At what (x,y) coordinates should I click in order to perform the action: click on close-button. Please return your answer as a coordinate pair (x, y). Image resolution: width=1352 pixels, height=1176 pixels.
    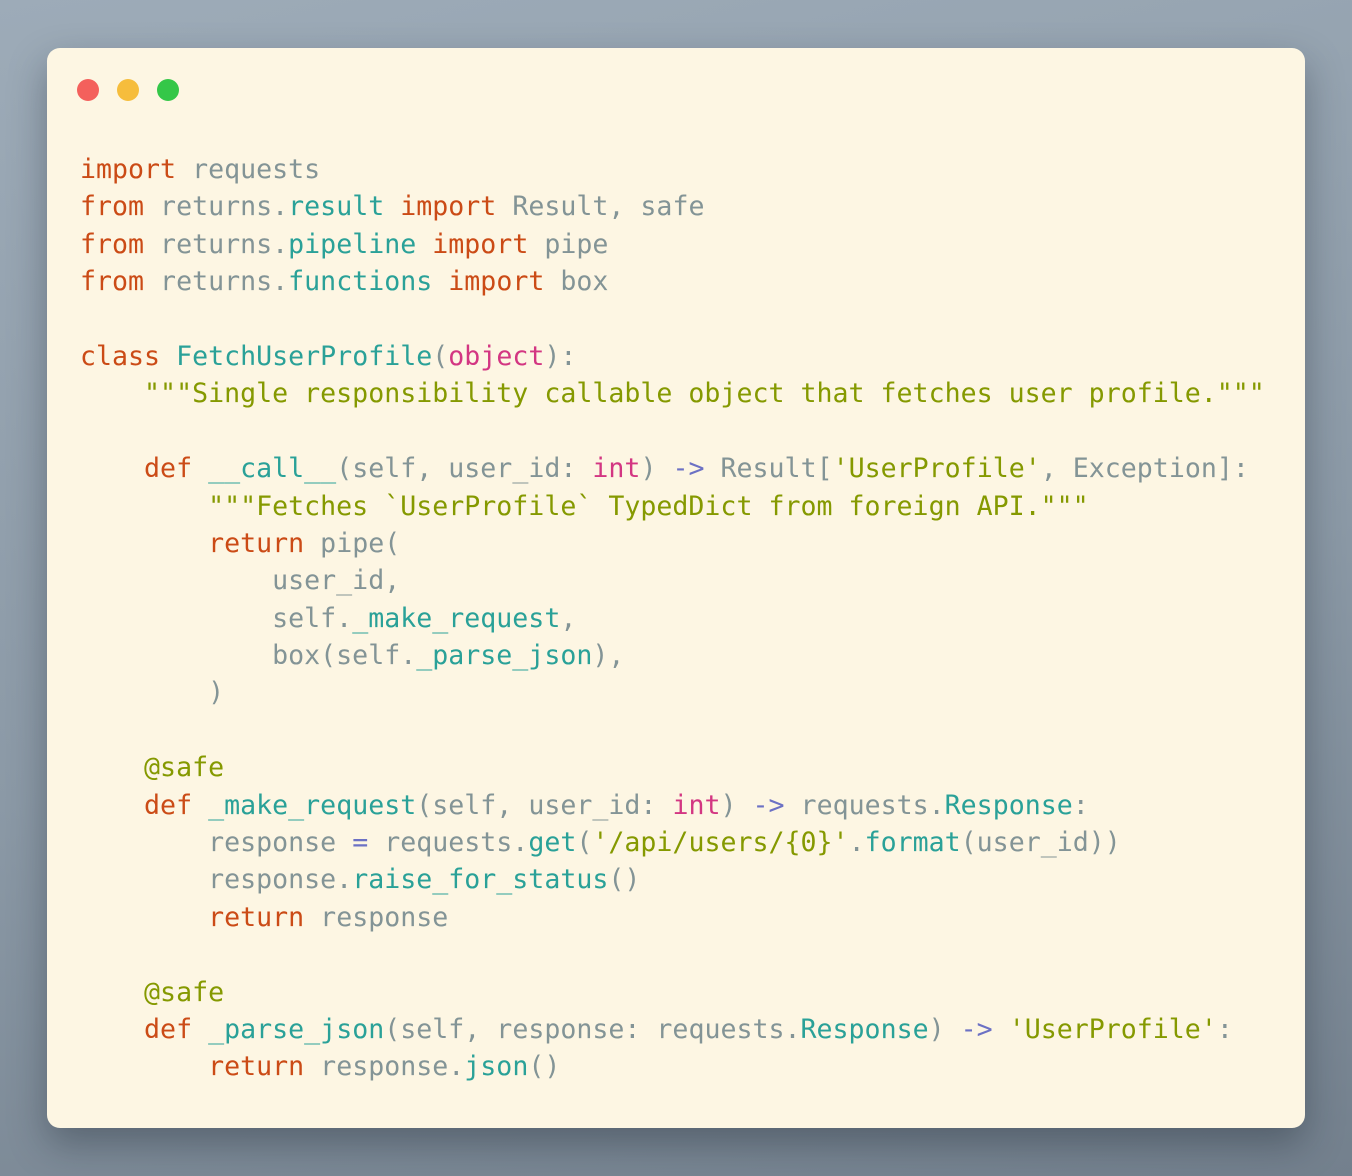
    Looking at the image, I should click on (88, 90).